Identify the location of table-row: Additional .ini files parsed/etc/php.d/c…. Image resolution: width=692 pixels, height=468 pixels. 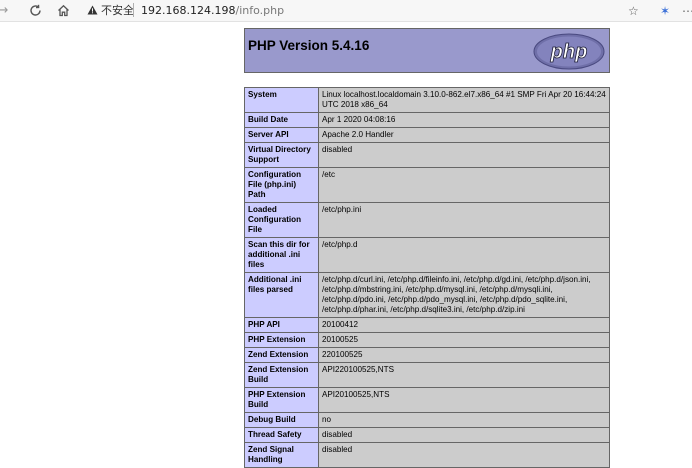
(427, 295).